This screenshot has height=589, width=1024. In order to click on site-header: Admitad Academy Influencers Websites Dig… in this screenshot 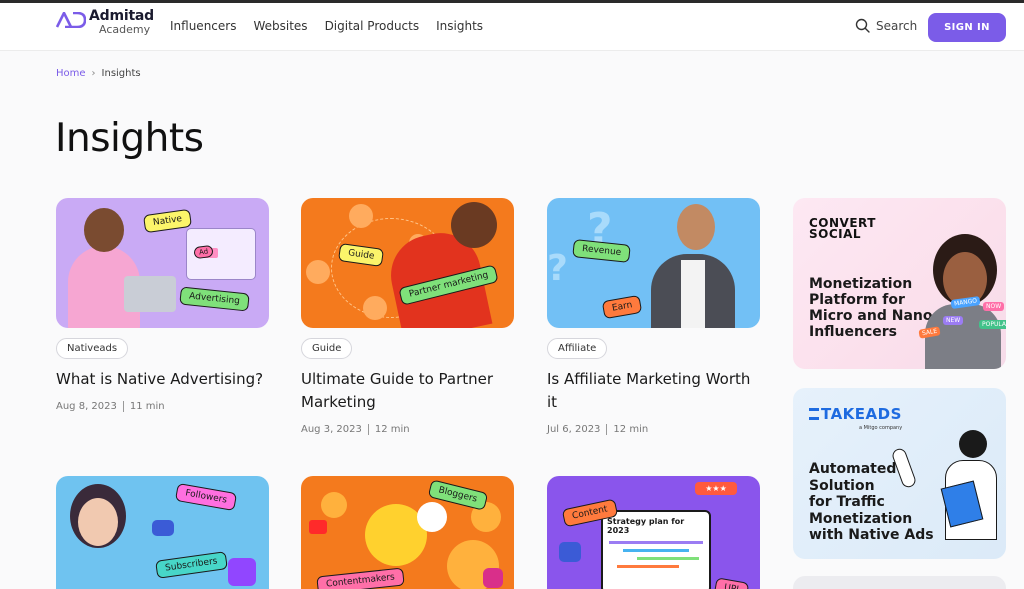, I will do `click(512, 27)`.